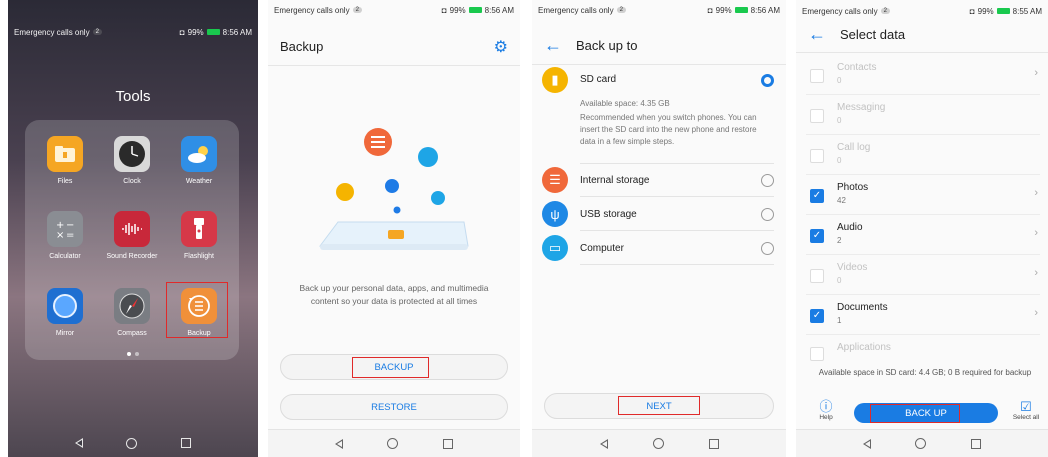  I want to click on app-sound-recorder: Sound Recorder, so click(132, 235).